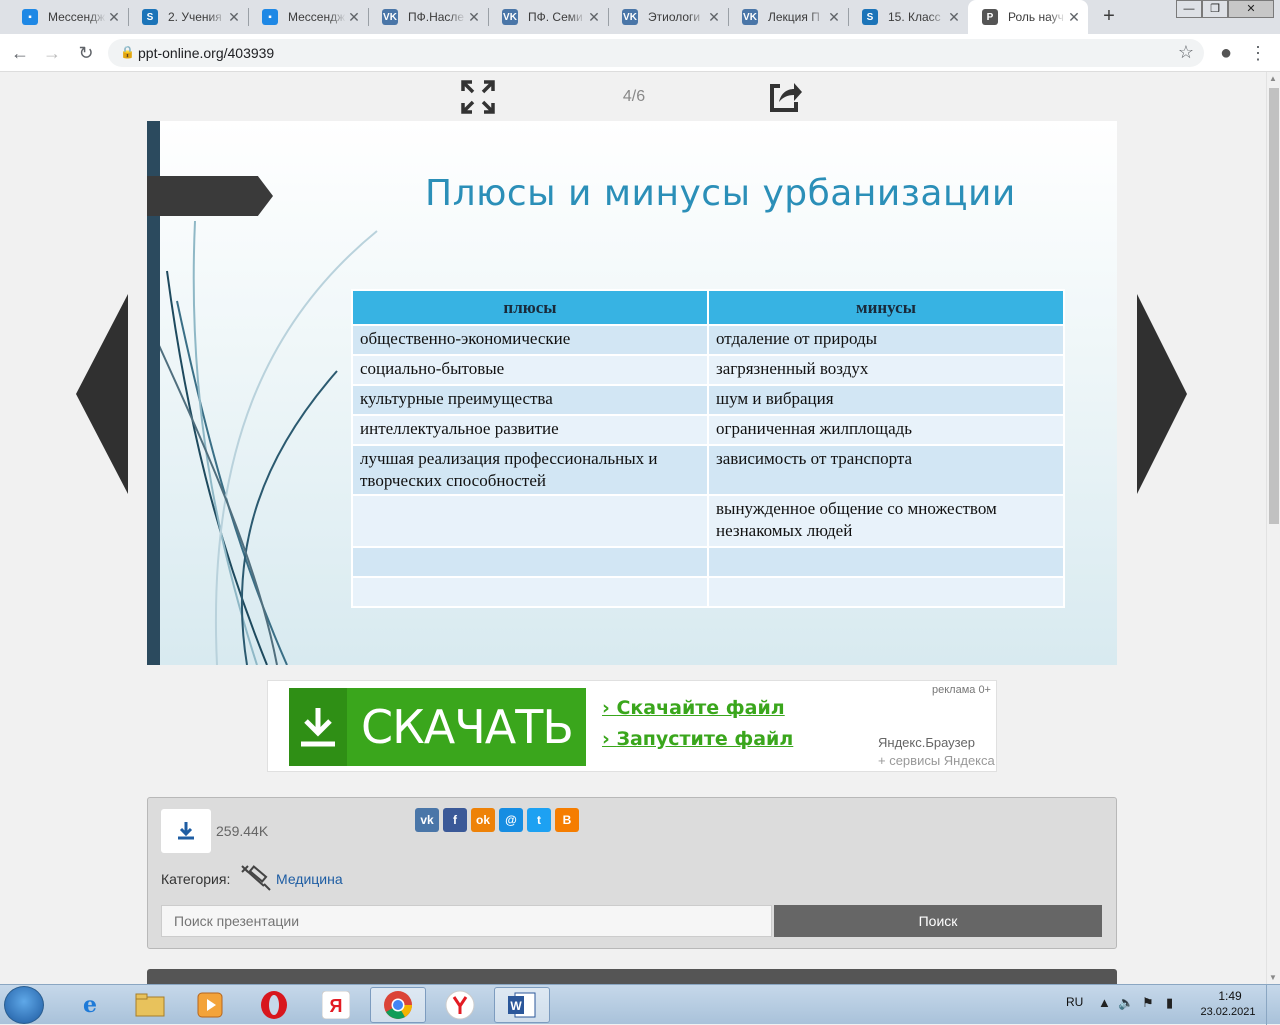 The height and width of the screenshot is (1025, 1280). What do you see at coordinates (700, 708) in the screenshot?
I see `ad-link-download-text: Скачайте файл` at bounding box center [700, 708].